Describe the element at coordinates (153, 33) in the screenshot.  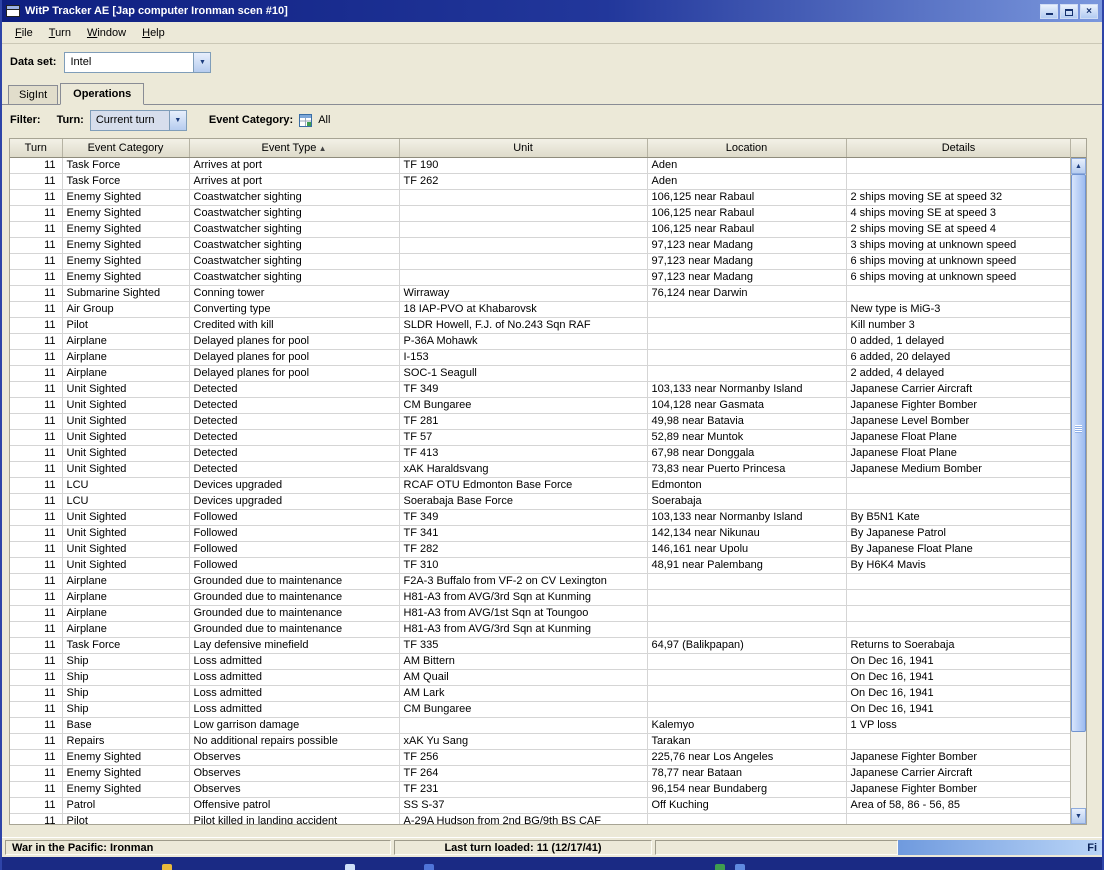
I see `menu-help: Help` at that location.